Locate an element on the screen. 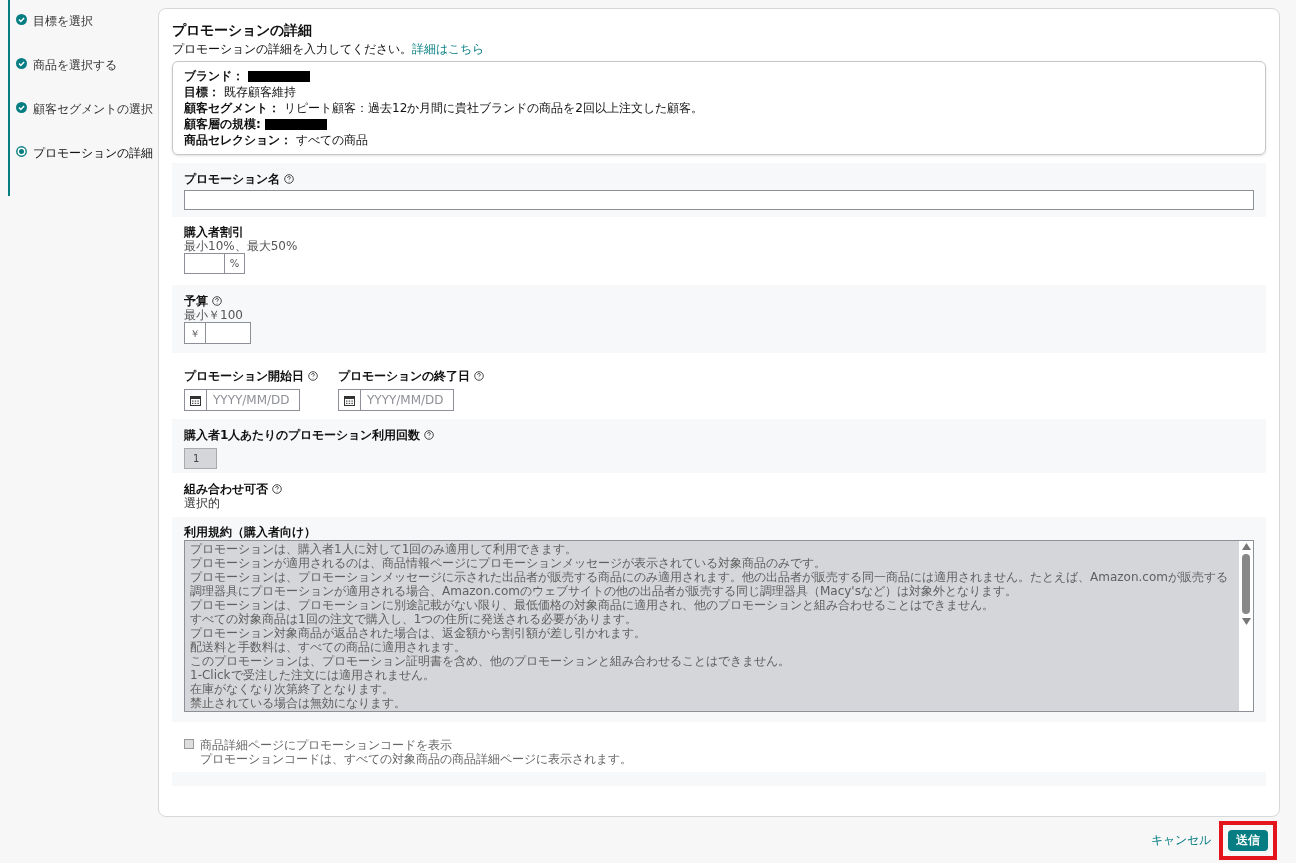 The height and width of the screenshot is (863, 1296). terms-line: プロモーションは、購入者1人に対して1回のみ適用して利用できます。 is located at coordinates (384, 549).